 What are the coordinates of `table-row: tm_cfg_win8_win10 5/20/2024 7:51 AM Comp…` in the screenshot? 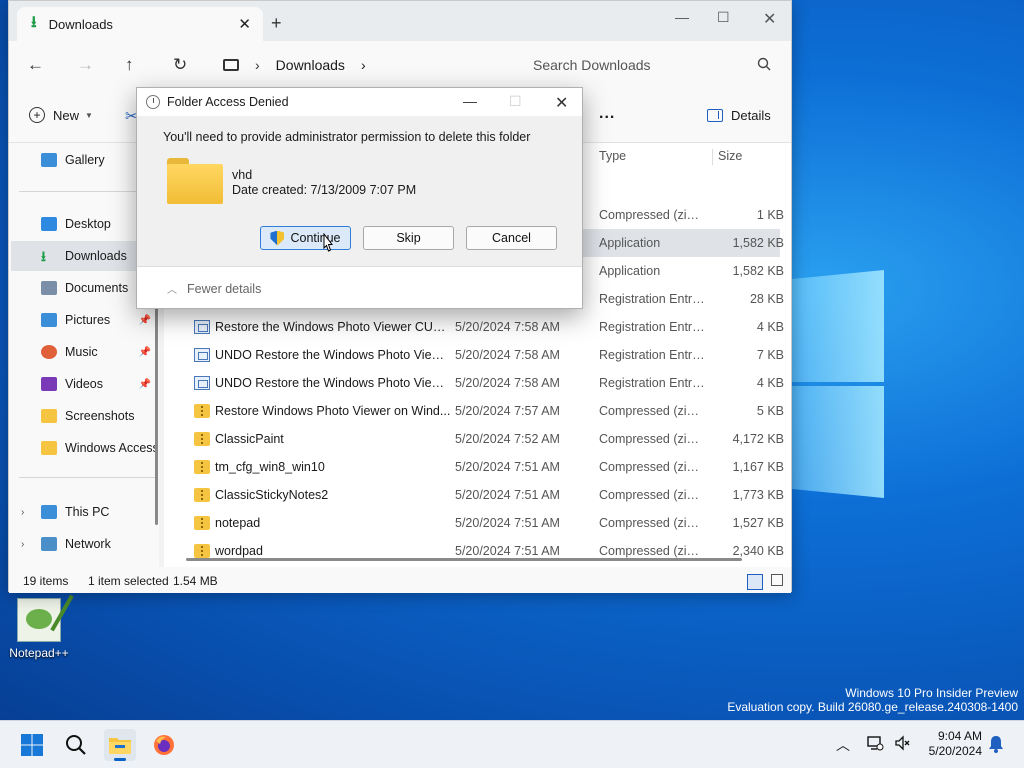 It's located at (478, 467).